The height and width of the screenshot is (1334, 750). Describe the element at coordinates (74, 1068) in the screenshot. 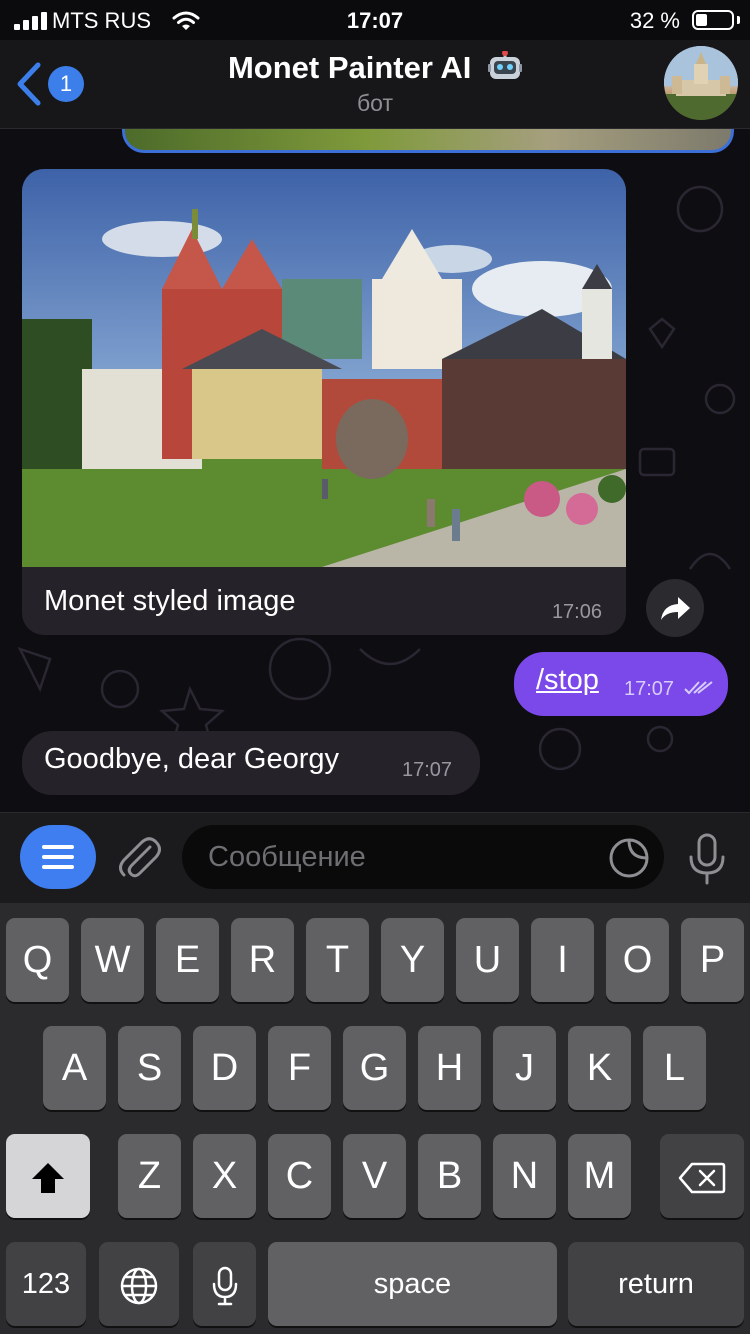

I see `key-a: A` at that location.